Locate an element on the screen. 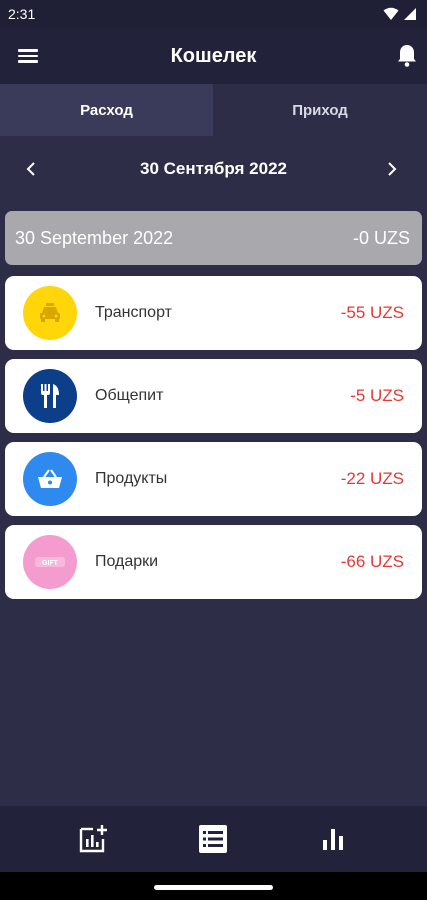 Image resolution: width=427 pixels, height=900 pixels. chevron-right-icon is located at coordinates (392, 169).